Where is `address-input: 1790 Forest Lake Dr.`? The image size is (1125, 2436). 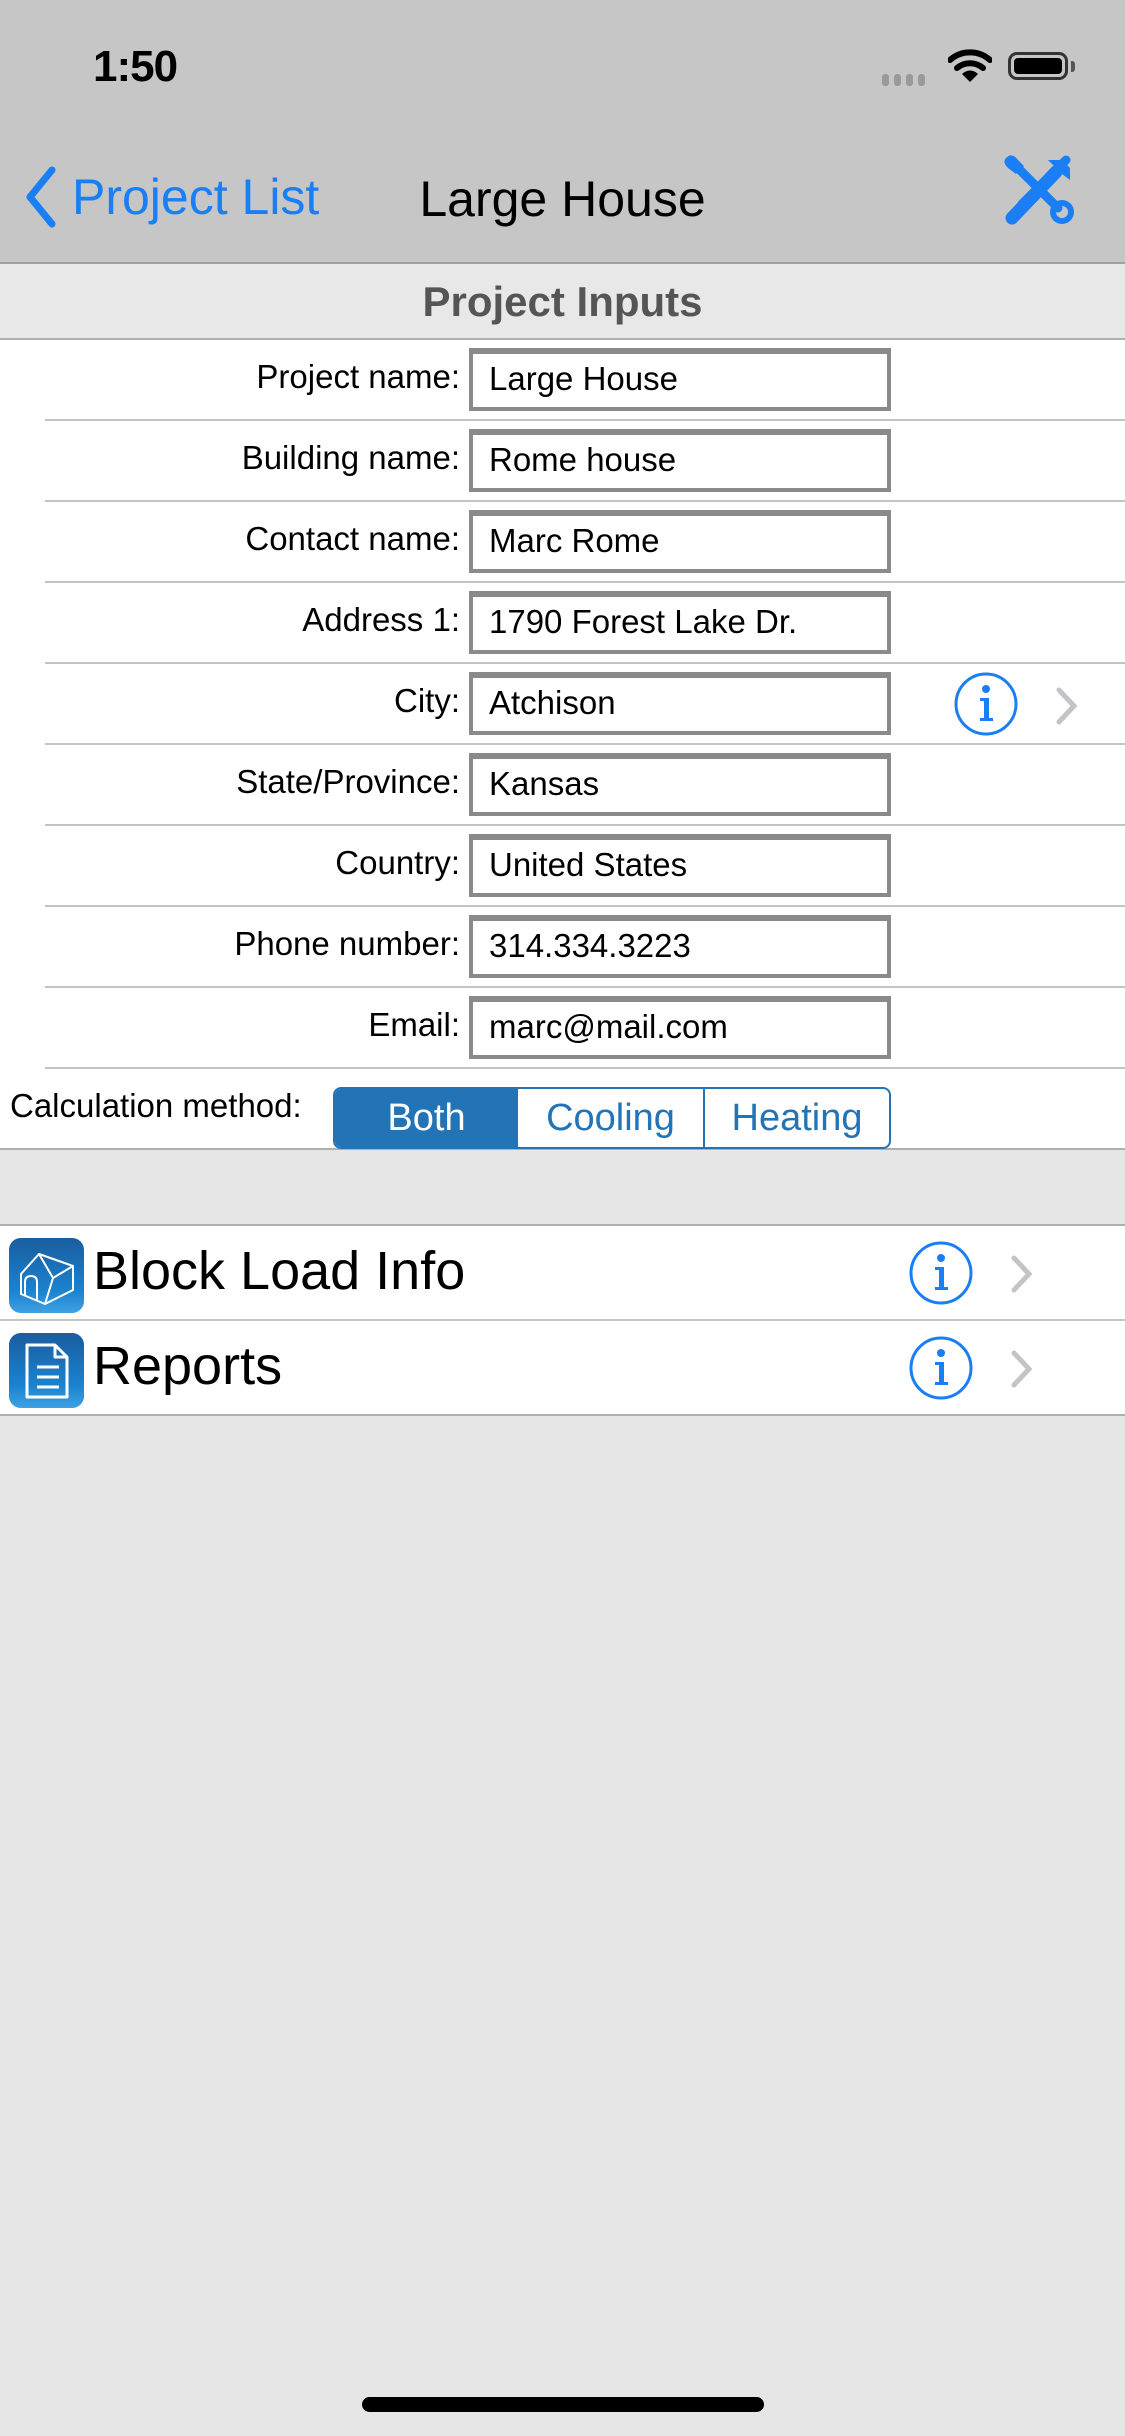 address-input: 1790 Forest Lake Dr. is located at coordinates (680, 622).